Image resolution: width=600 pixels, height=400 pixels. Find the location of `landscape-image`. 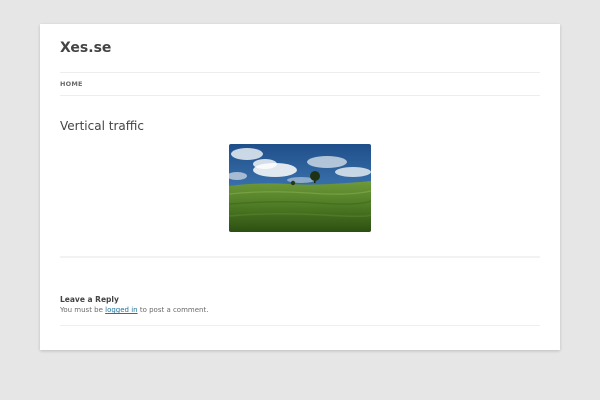

landscape-image is located at coordinates (300, 188).